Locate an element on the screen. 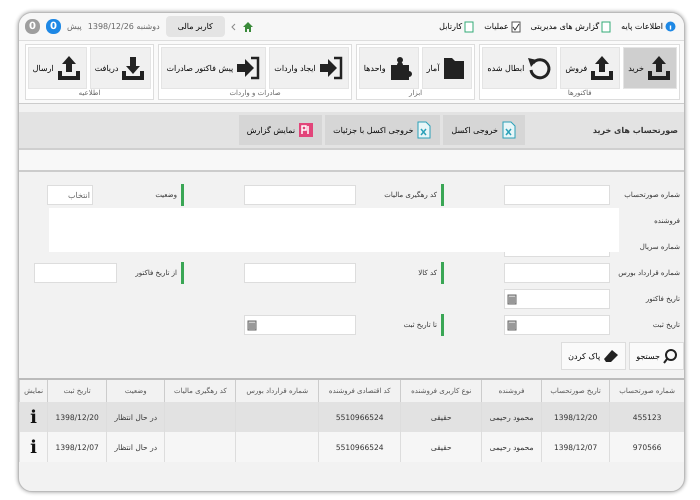 This screenshot has width=700, height=500. ribbon-button: ایجاد واردات is located at coordinates (309, 68).